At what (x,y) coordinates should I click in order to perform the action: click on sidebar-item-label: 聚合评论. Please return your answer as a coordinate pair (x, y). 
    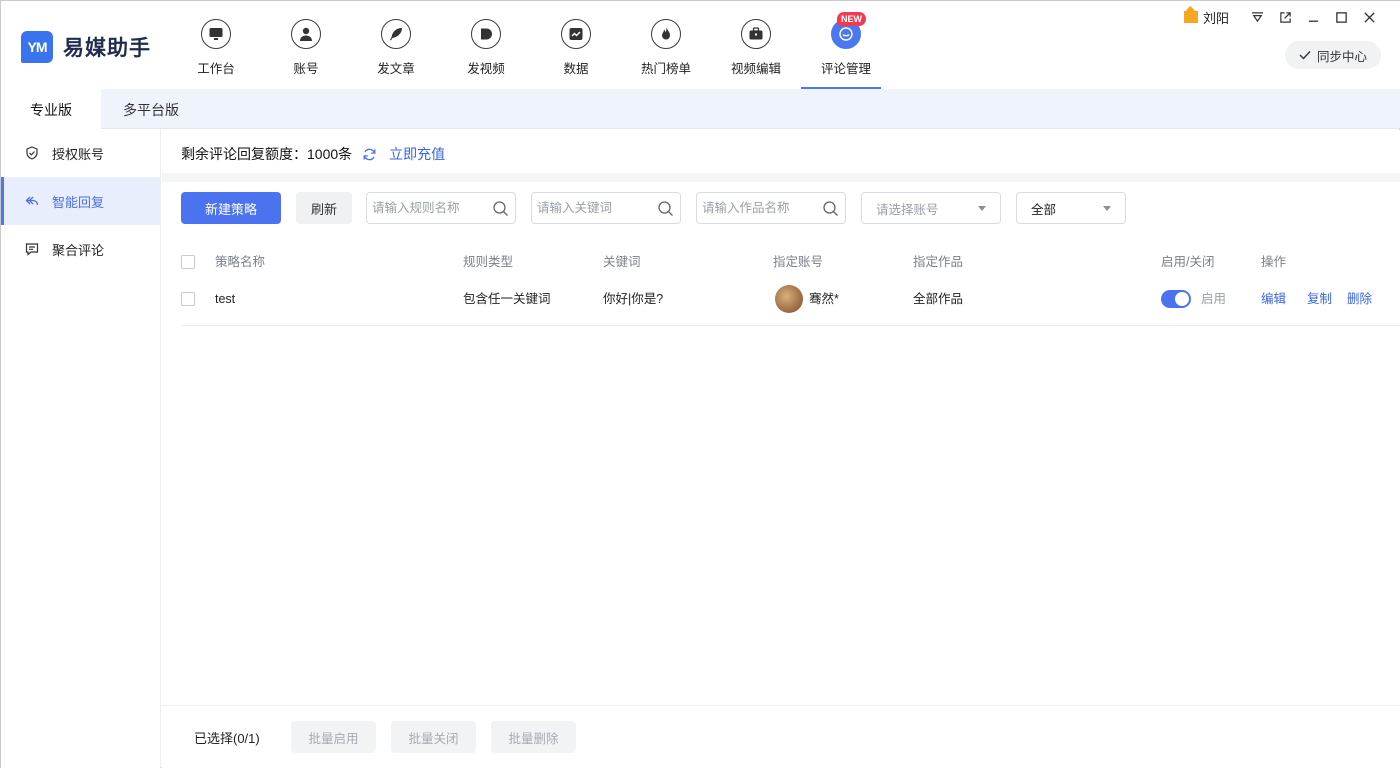
    Looking at the image, I should click on (78, 250).